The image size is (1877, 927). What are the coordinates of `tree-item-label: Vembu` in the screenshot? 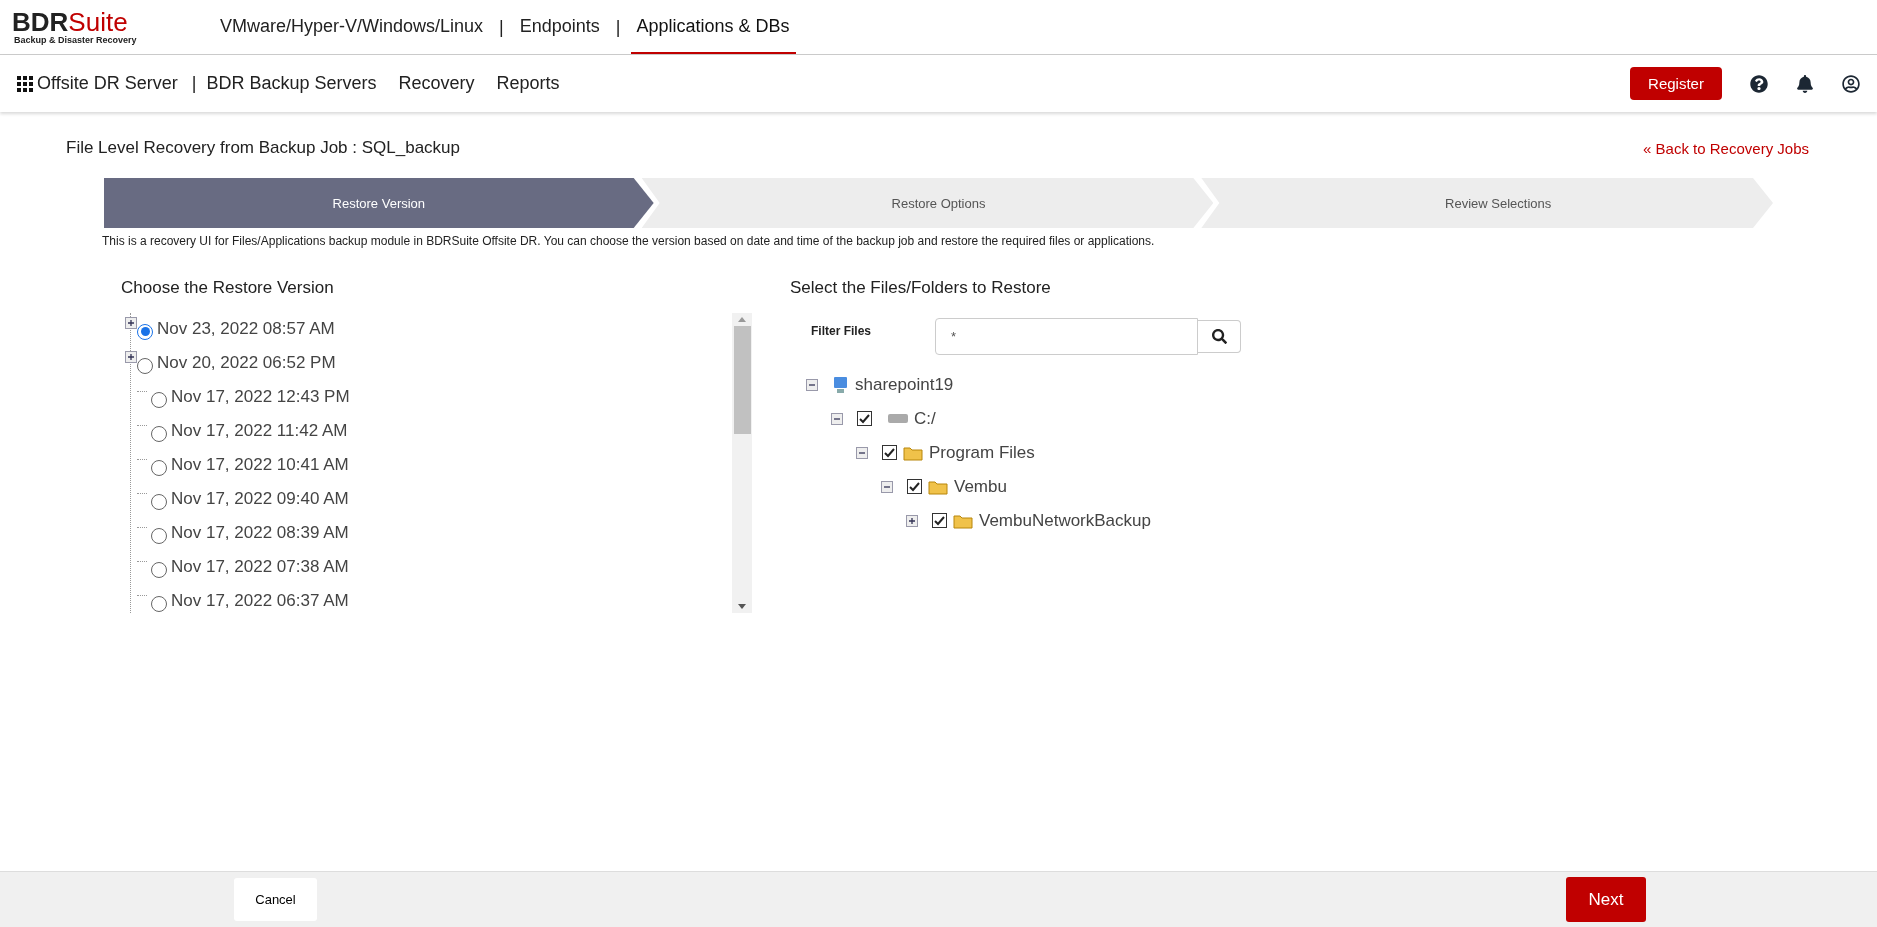 It's located at (980, 486).